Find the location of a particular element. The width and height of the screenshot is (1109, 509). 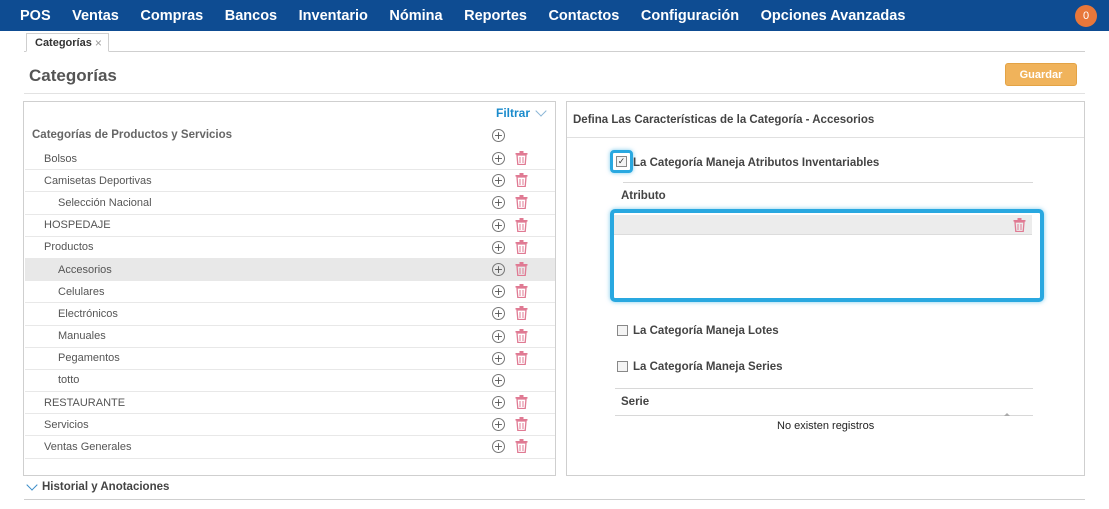

tree-row: Camisetas Deportivas + is located at coordinates (290, 181).